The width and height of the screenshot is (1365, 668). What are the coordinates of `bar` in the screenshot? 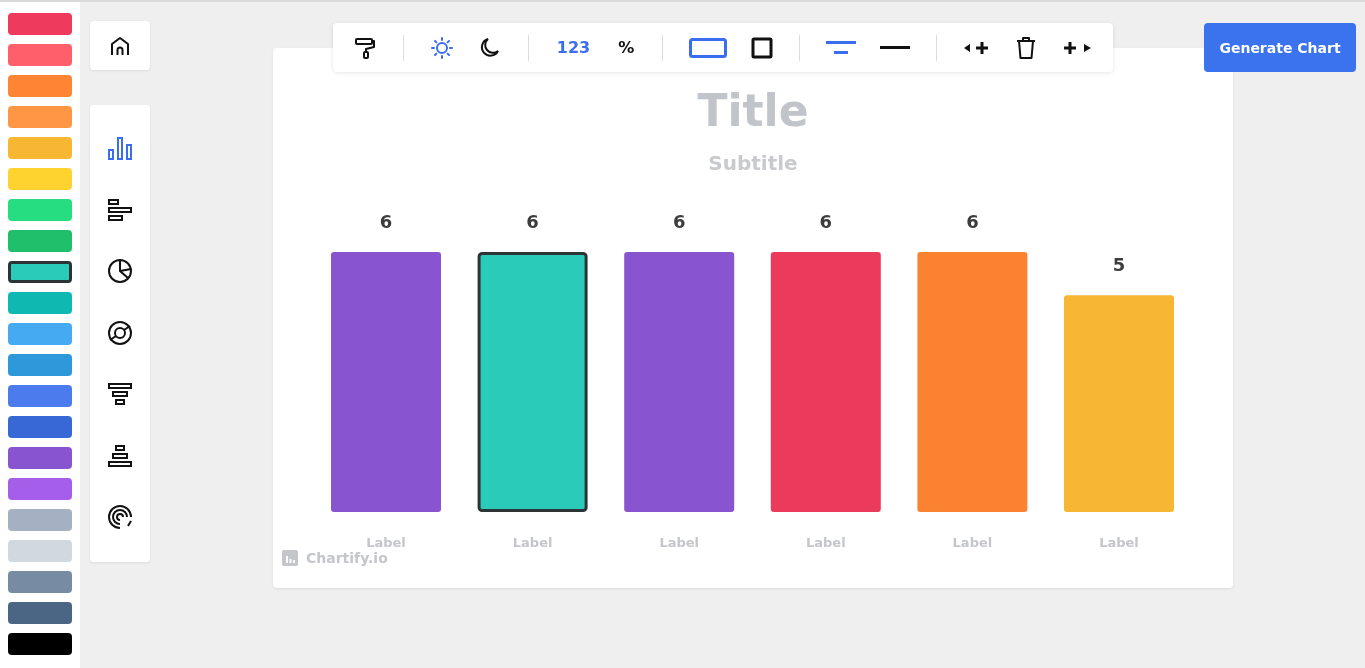 It's located at (532, 382).